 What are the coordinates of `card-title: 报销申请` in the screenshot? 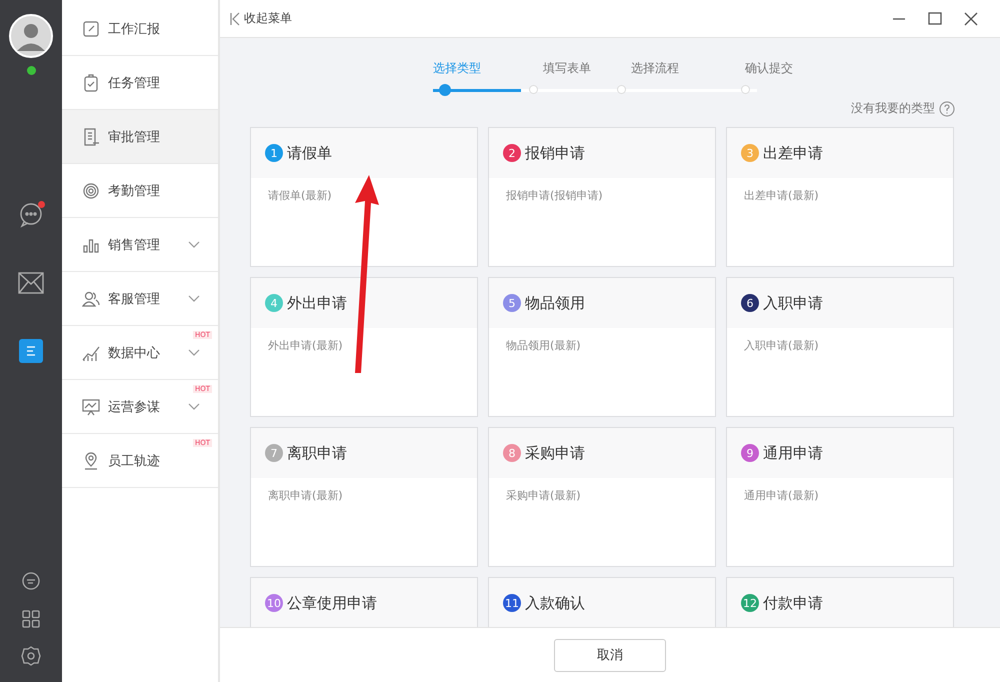 It's located at (555, 153).